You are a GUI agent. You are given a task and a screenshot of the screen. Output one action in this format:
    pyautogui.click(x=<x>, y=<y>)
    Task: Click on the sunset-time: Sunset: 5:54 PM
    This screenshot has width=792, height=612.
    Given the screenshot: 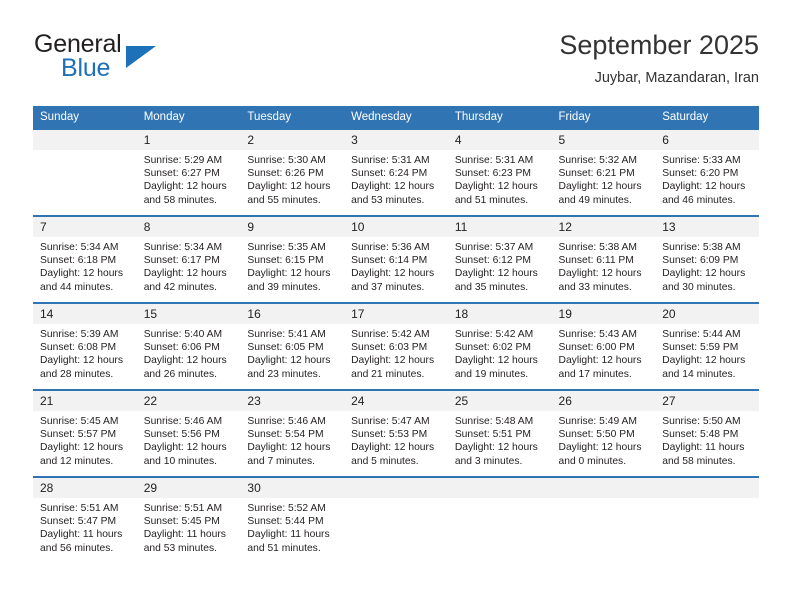 What is the action you would take?
    pyautogui.click(x=285, y=435)
    